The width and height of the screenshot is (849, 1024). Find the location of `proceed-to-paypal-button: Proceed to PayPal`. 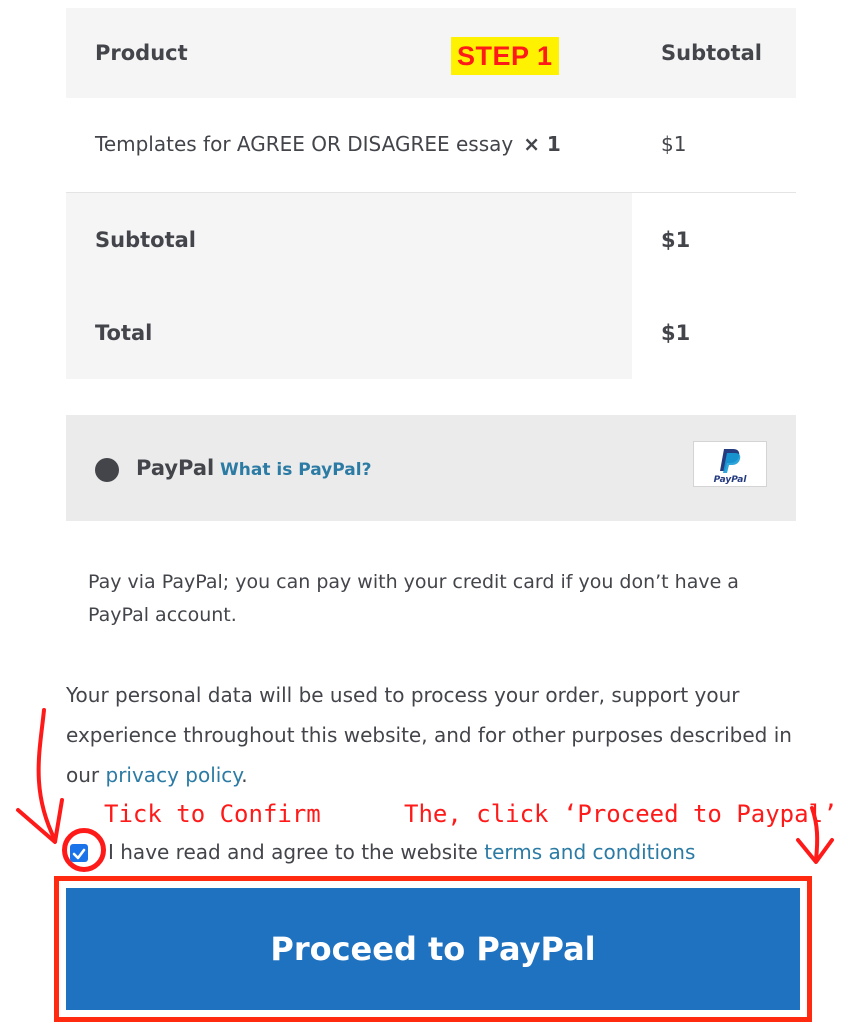

proceed-to-paypal-button: Proceed to PayPal is located at coordinates (433, 949).